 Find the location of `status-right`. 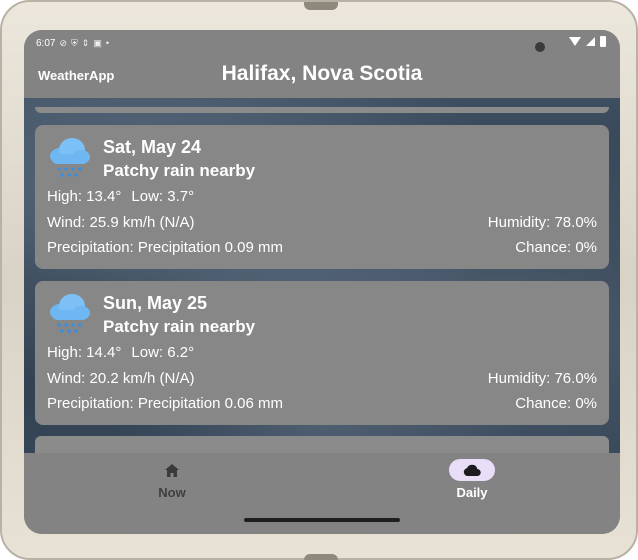

status-right is located at coordinates (587, 41).